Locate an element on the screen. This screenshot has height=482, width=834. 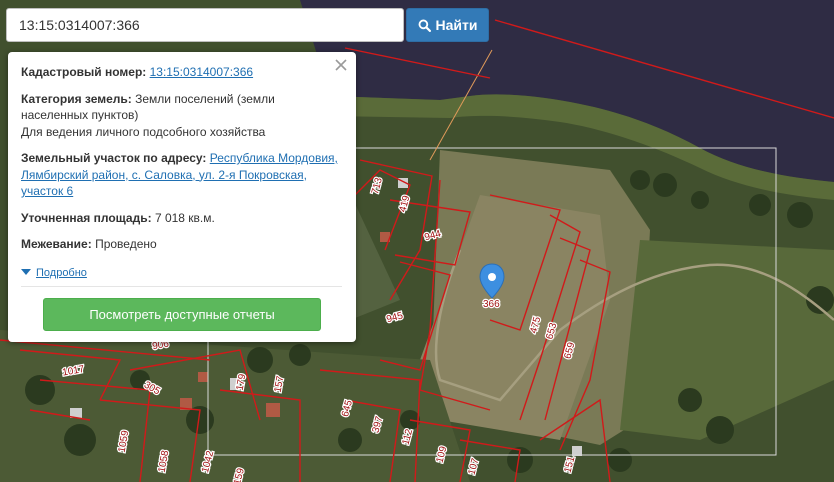
search-bar is located at coordinates (205, 25).